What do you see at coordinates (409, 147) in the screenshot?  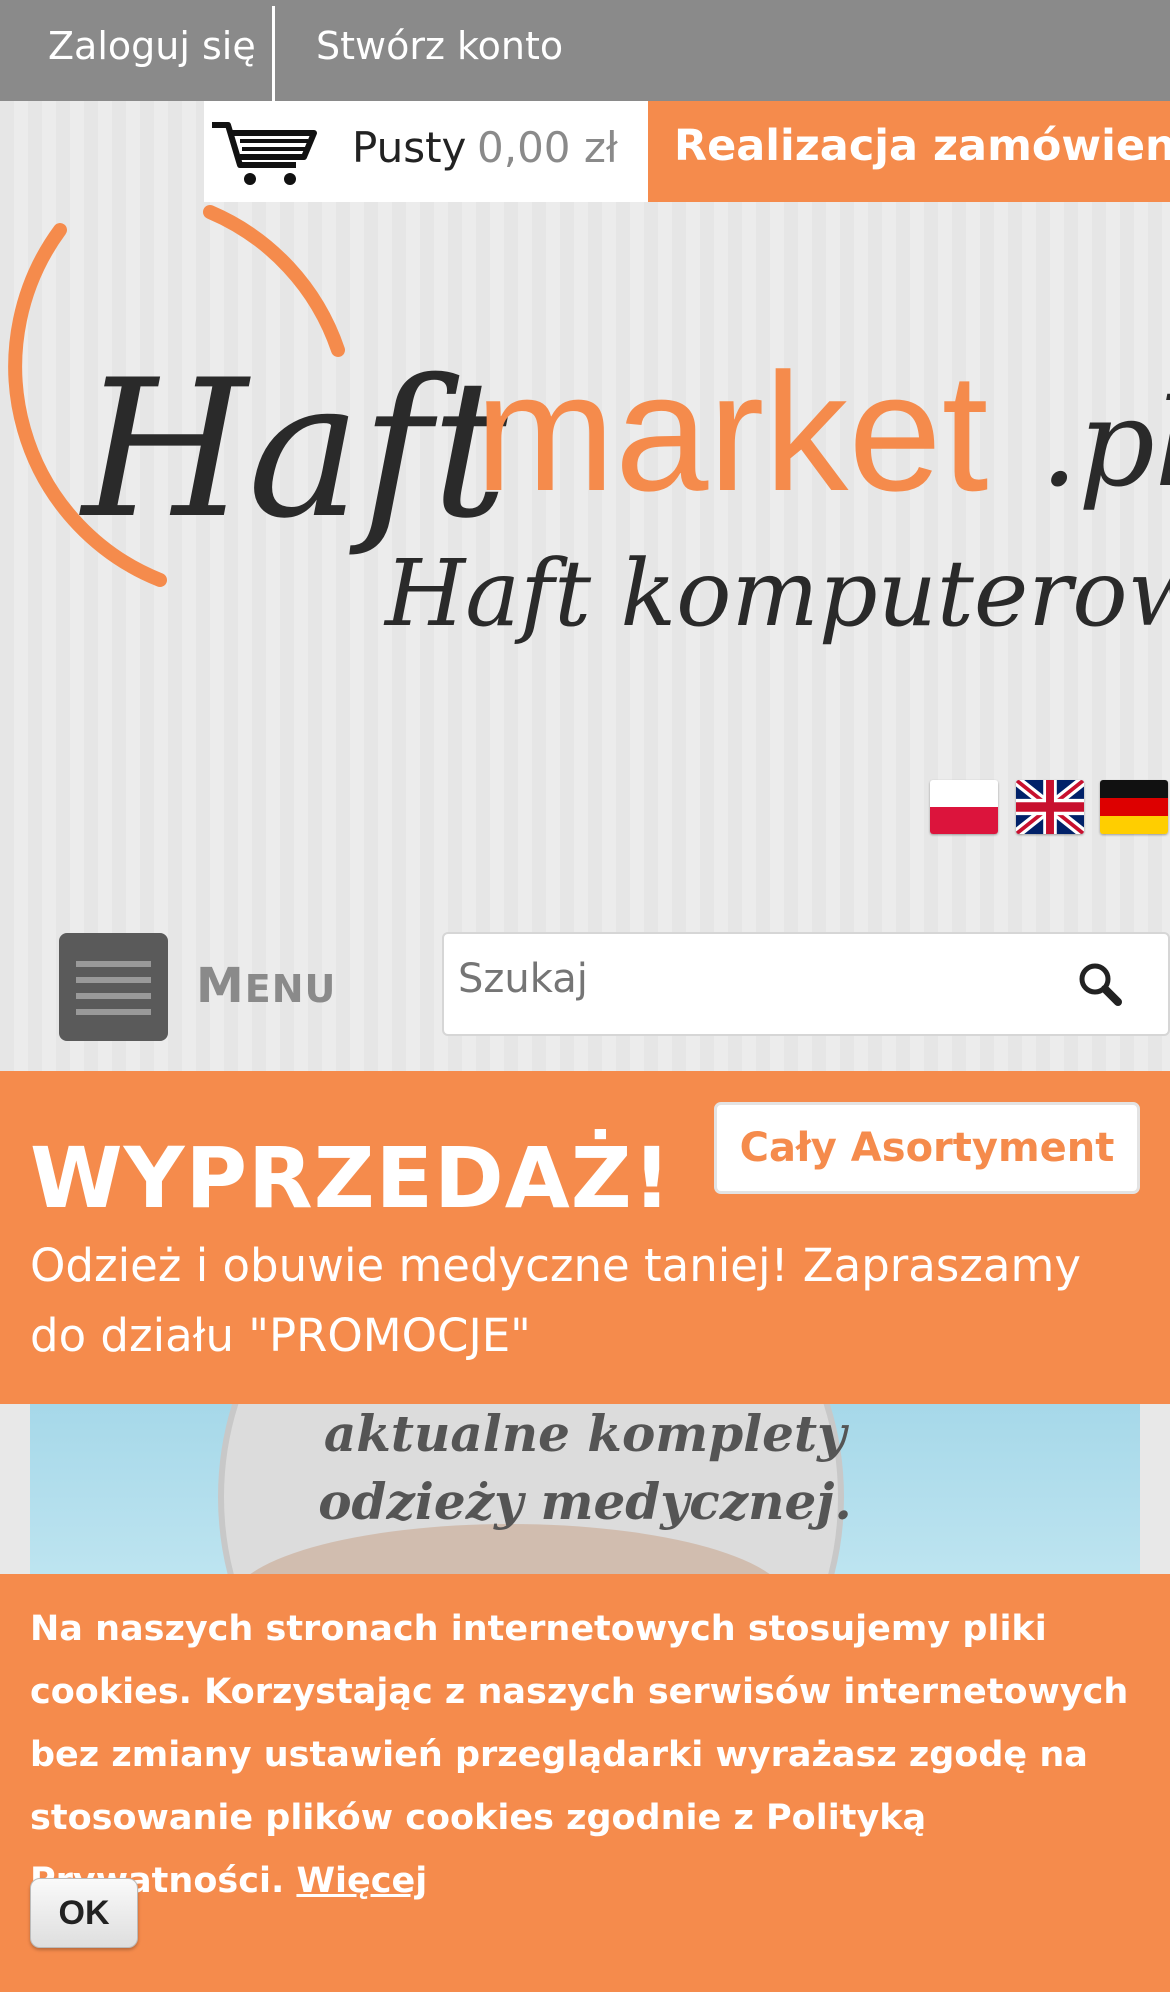 I see `cart-status: Pusty` at bounding box center [409, 147].